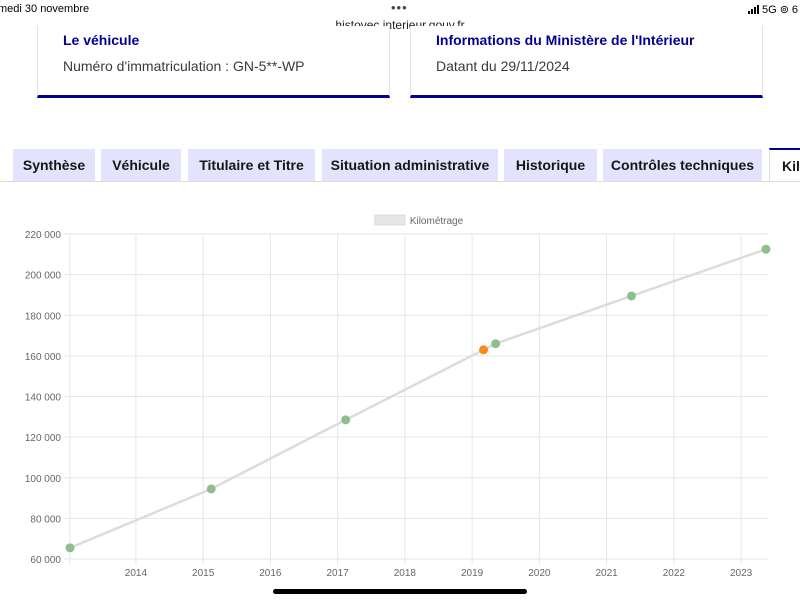 The height and width of the screenshot is (601, 800). Describe the element at coordinates (43, 398) in the screenshot. I see `y-tick-label: 140 000` at that location.